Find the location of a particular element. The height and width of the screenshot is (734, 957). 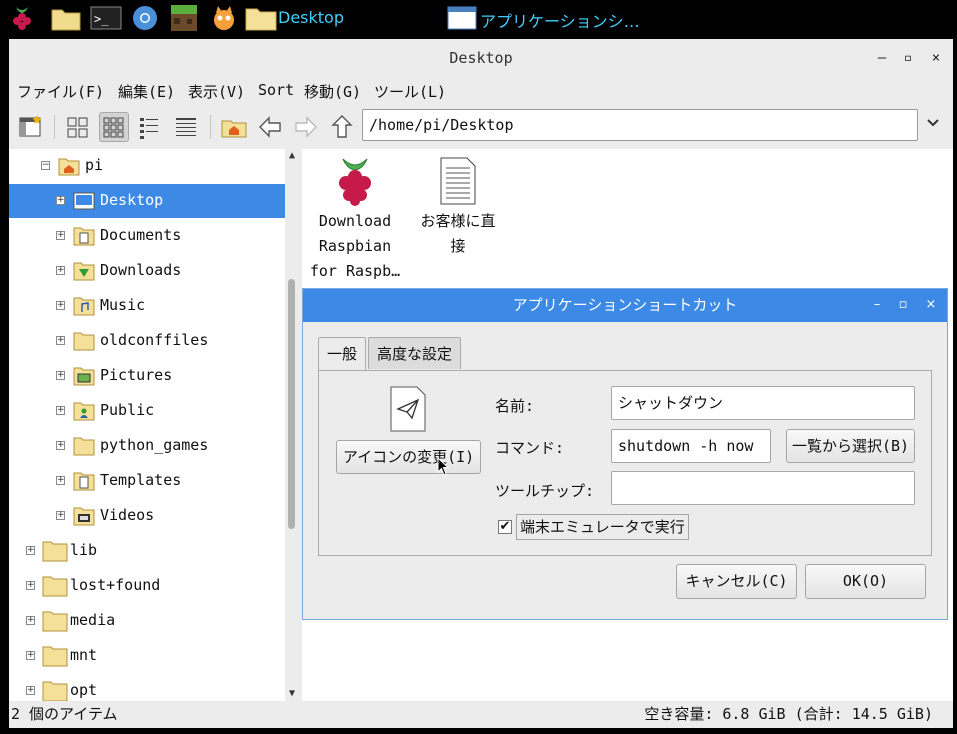

tree-item-lost-found: + lost+found is located at coordinates (147, 586).